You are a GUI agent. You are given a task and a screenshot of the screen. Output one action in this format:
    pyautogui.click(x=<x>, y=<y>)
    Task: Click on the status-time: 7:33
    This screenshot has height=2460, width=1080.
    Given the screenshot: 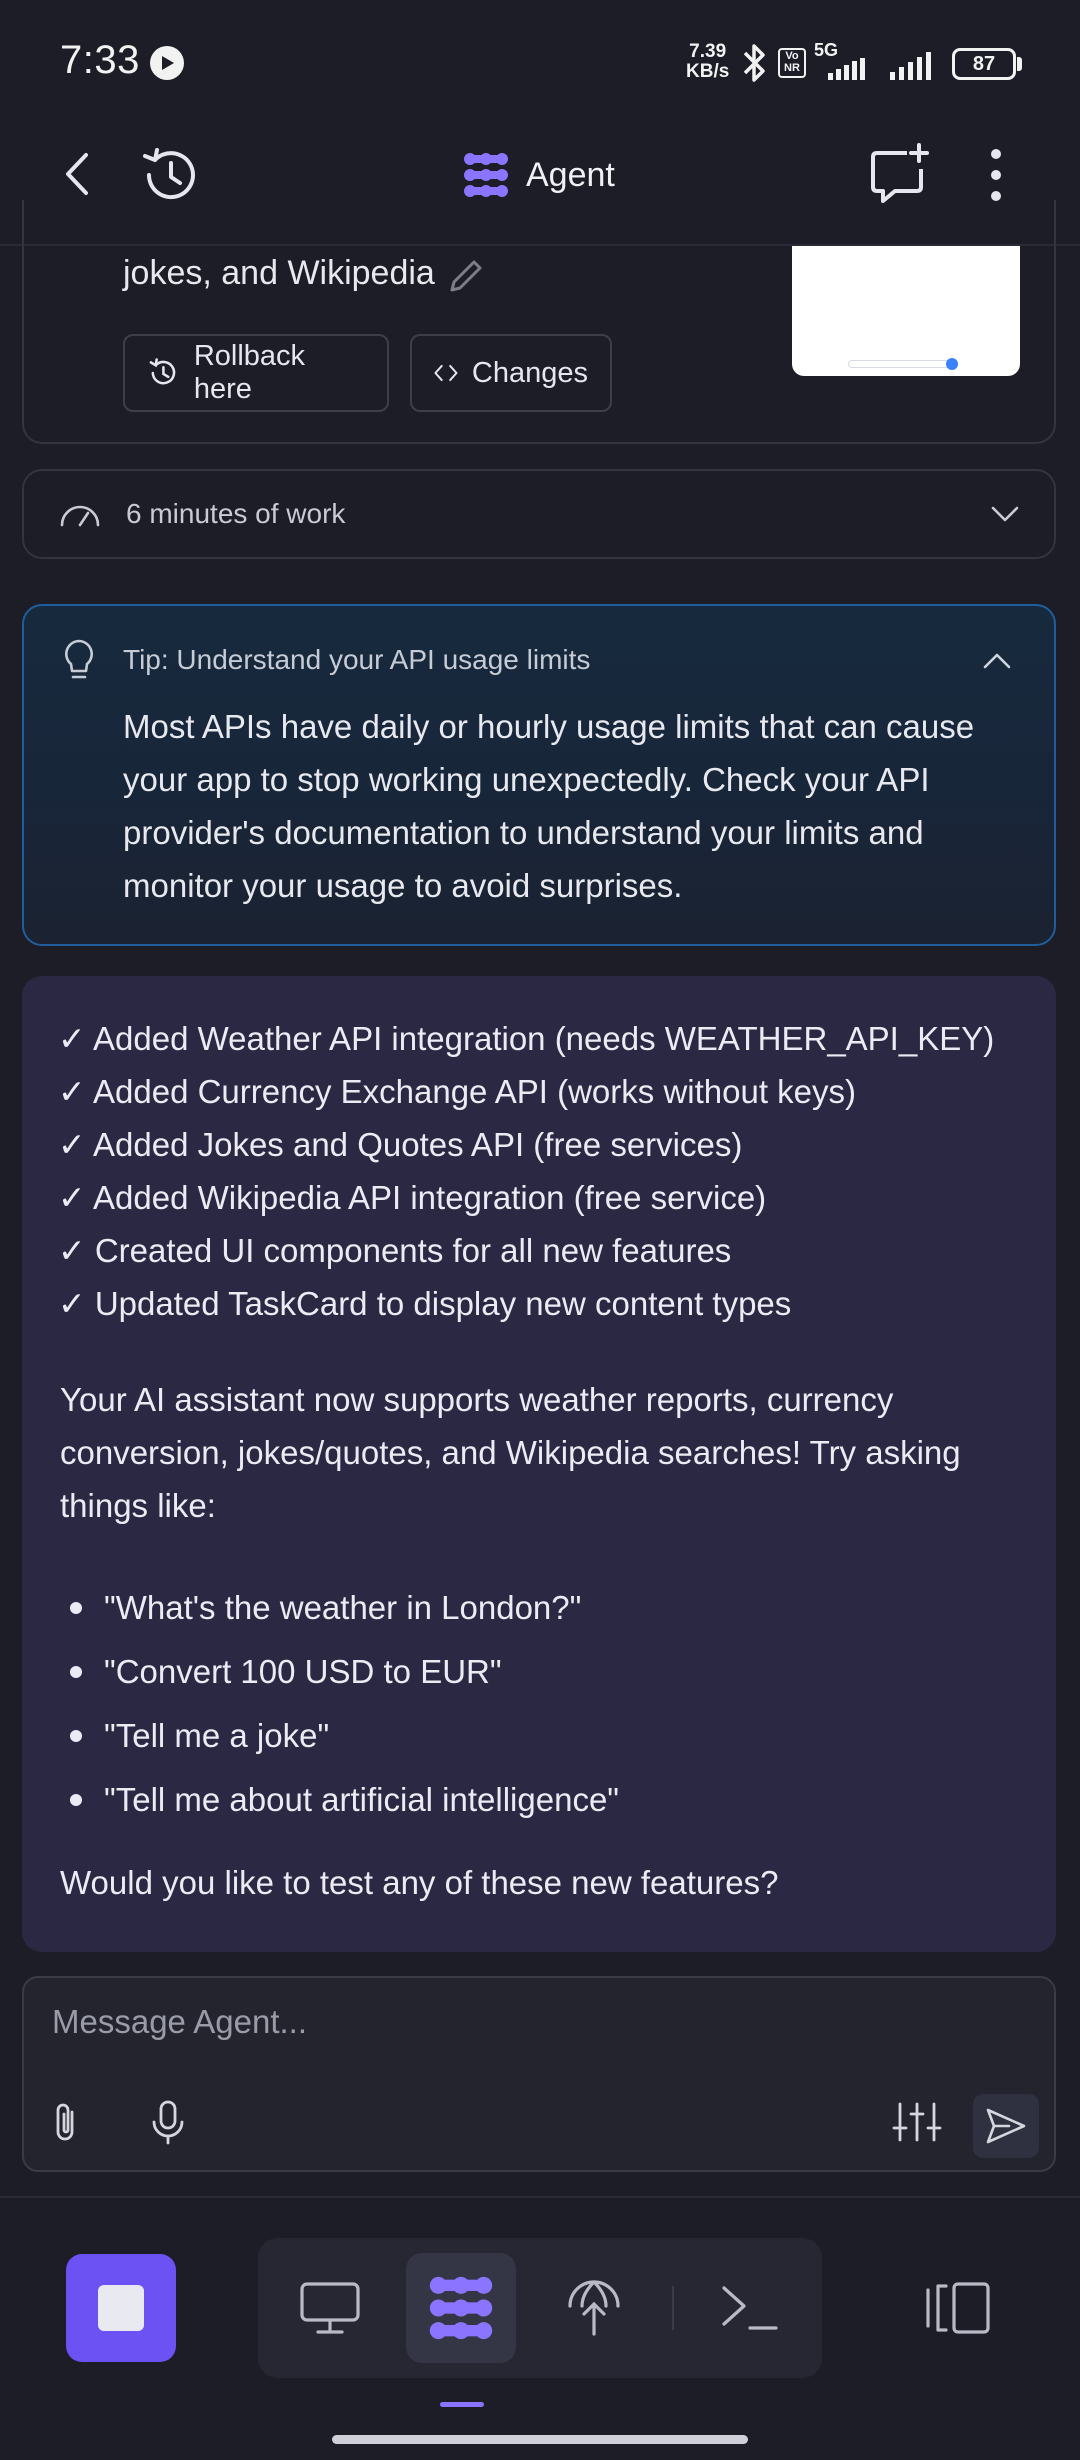 What is the action you would take?
    pyautogui.click(x=100, y=60)
    